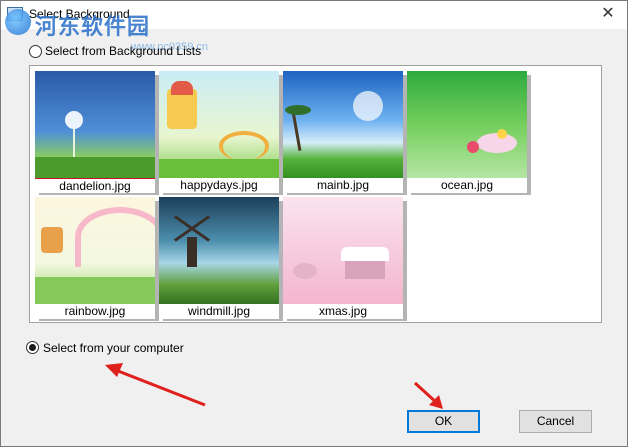 This screenshot has width=628, height=447. I want to click on cancel-button: Cancel, so click(555, 421).